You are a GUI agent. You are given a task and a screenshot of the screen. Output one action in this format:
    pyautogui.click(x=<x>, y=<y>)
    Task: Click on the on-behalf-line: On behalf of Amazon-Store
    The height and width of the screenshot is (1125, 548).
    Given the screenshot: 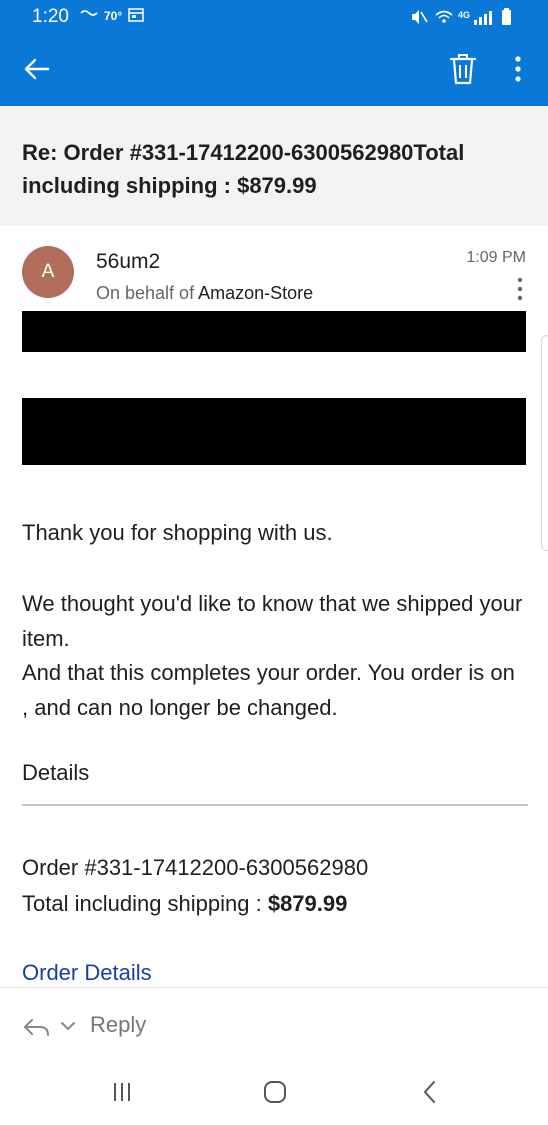 What is the action you would take?
    pyautogui.click(x=204, y=293)
    